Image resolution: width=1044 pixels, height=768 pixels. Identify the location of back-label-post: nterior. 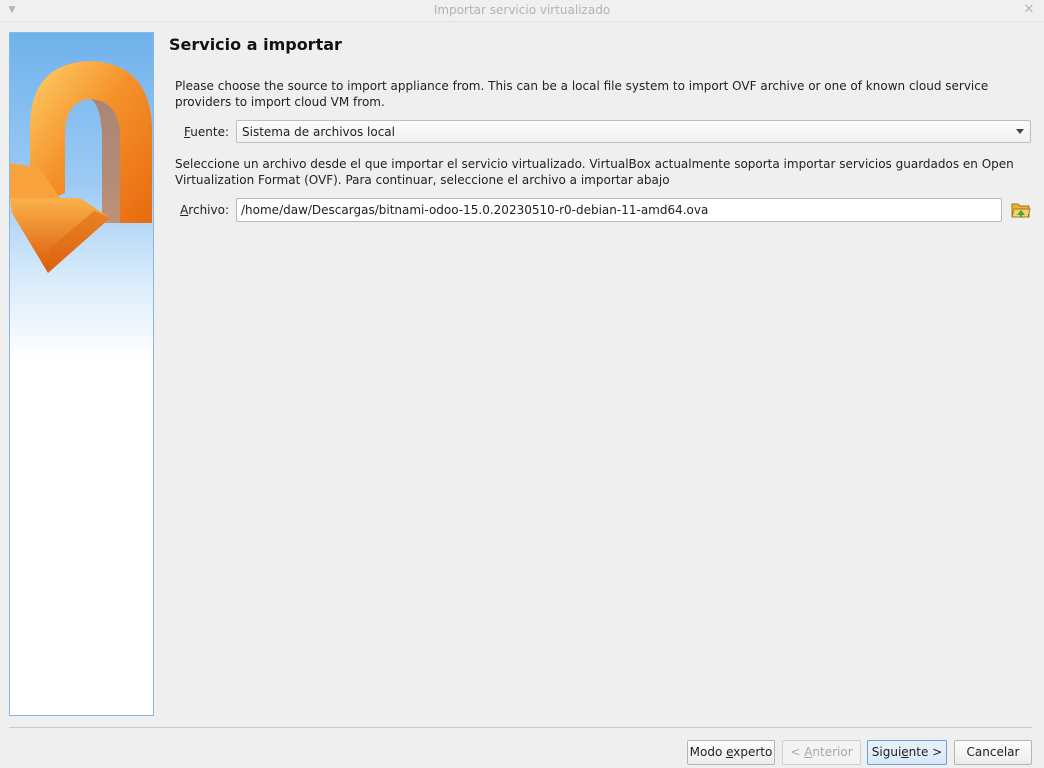
(832, 752).